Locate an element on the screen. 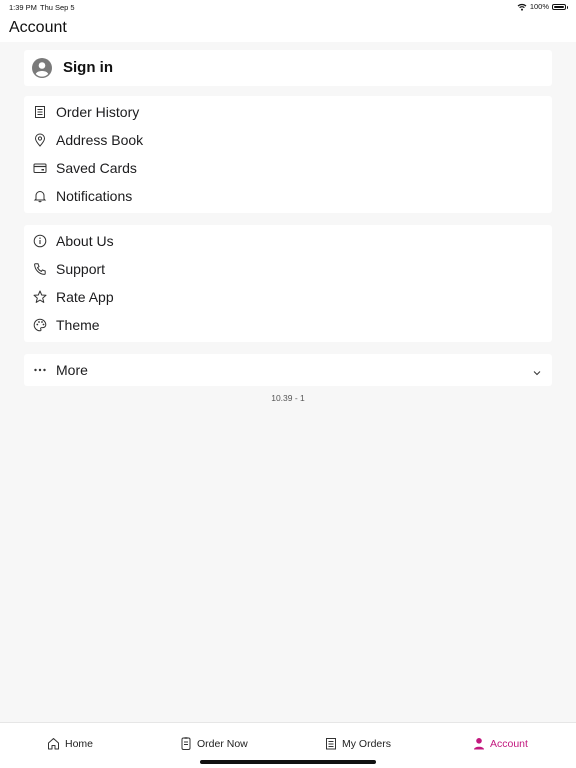 The height and width of the screenshot is (768, 576). user-avatar-icon is located at coordinates (42, 68).